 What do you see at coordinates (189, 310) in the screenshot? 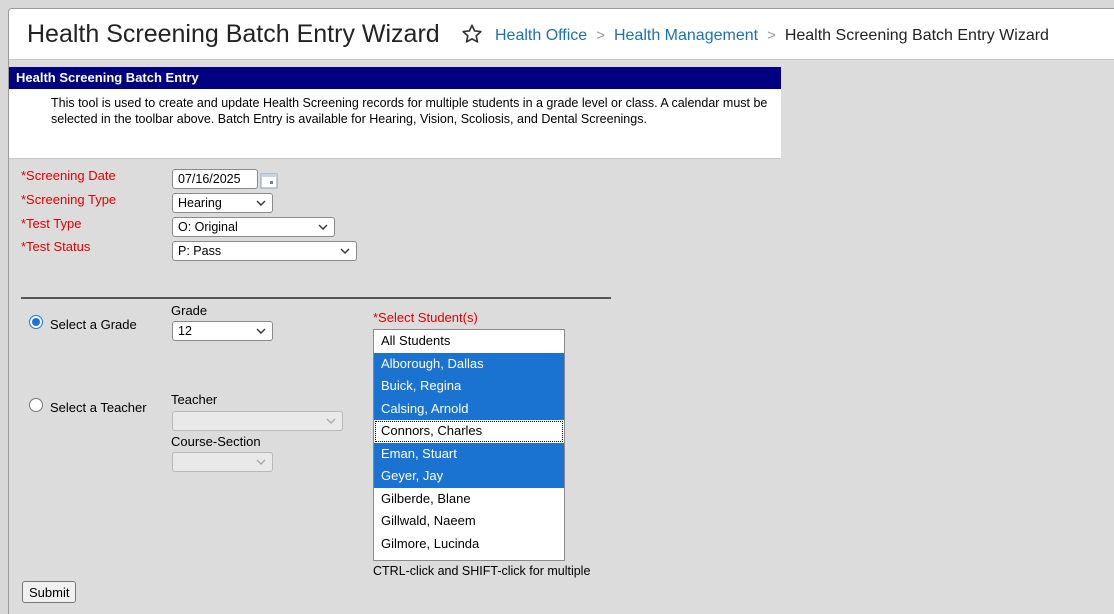
I see `grade-label: Grade` at bounding box center [189, 310].